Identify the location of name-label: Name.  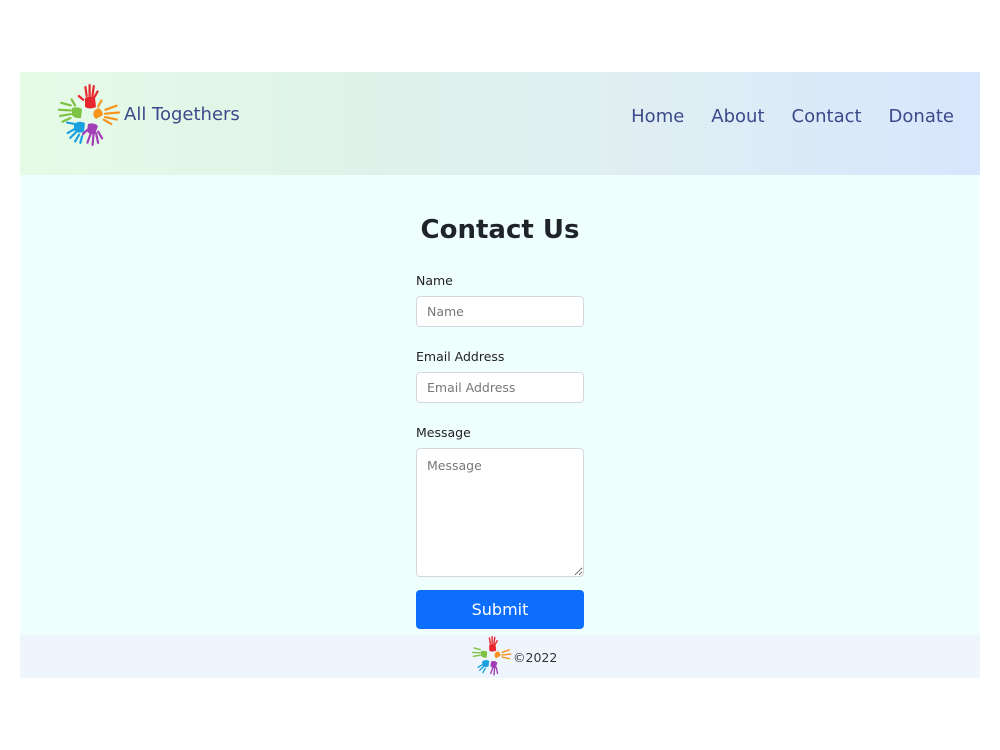
(434, 280).